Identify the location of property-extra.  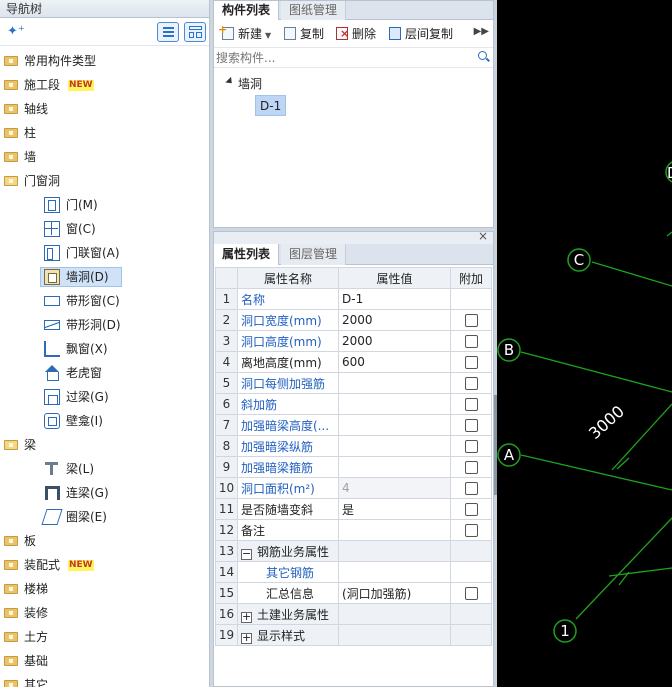
(471, 404).